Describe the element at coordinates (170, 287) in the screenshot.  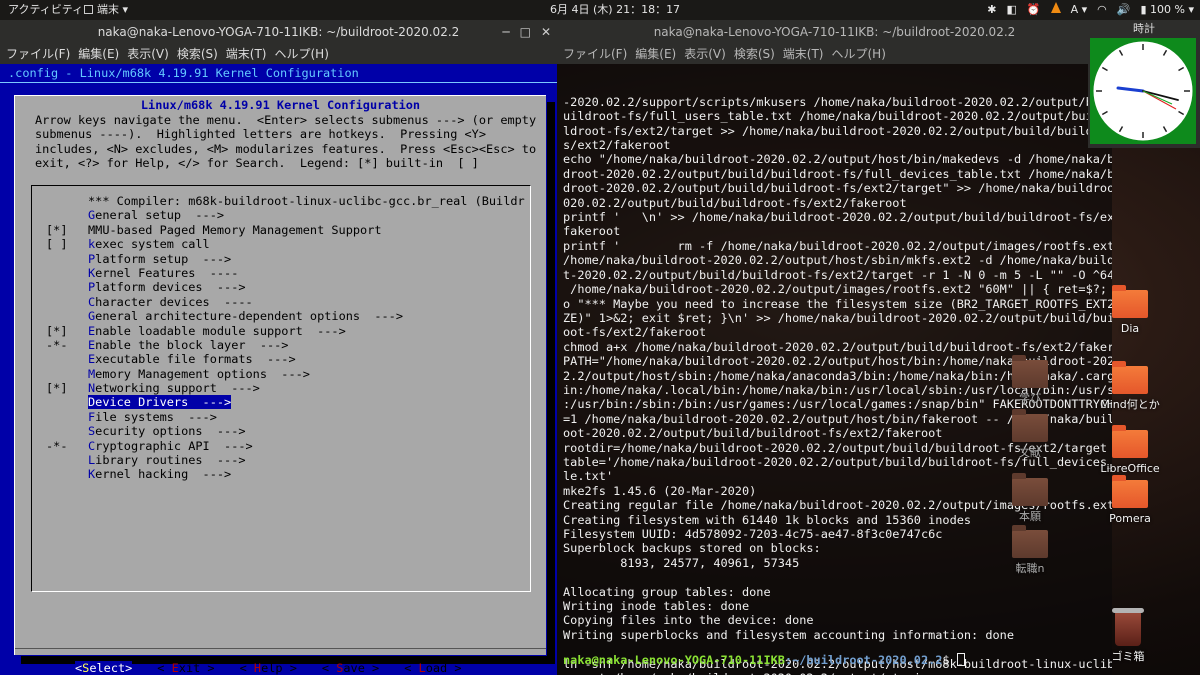
I see `menu-item-text: latform devices --->` at that location.